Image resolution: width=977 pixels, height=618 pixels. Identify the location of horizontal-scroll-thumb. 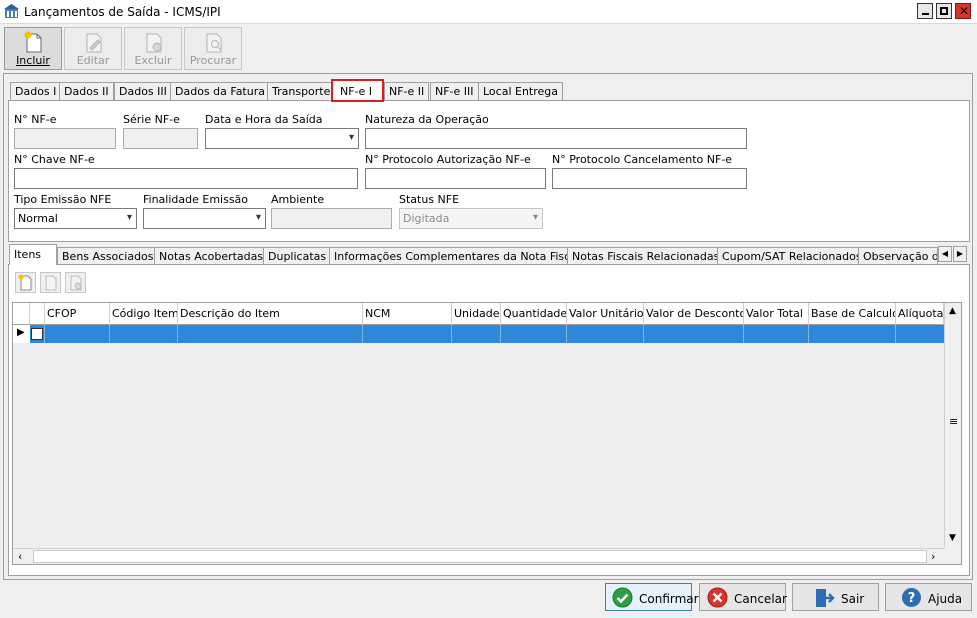
(480, 556).